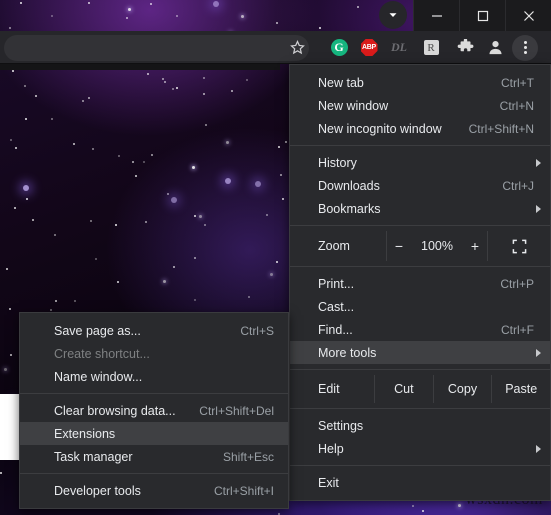  Describe the element at coordinates (517, 329) in the screenshot. I see `menu-item-shortcut: Ctrl+F` at that location.